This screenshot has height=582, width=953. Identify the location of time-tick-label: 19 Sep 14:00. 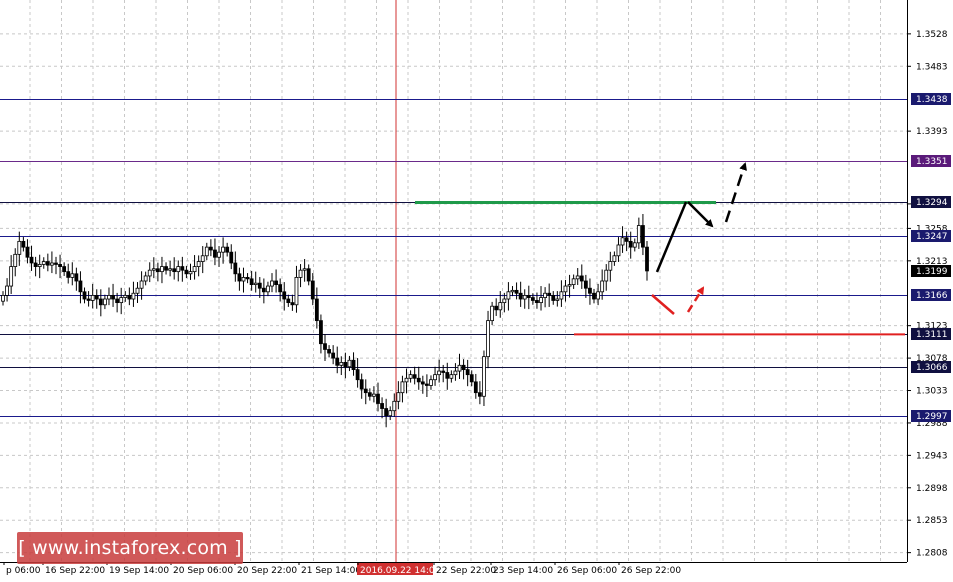
(139, 571).